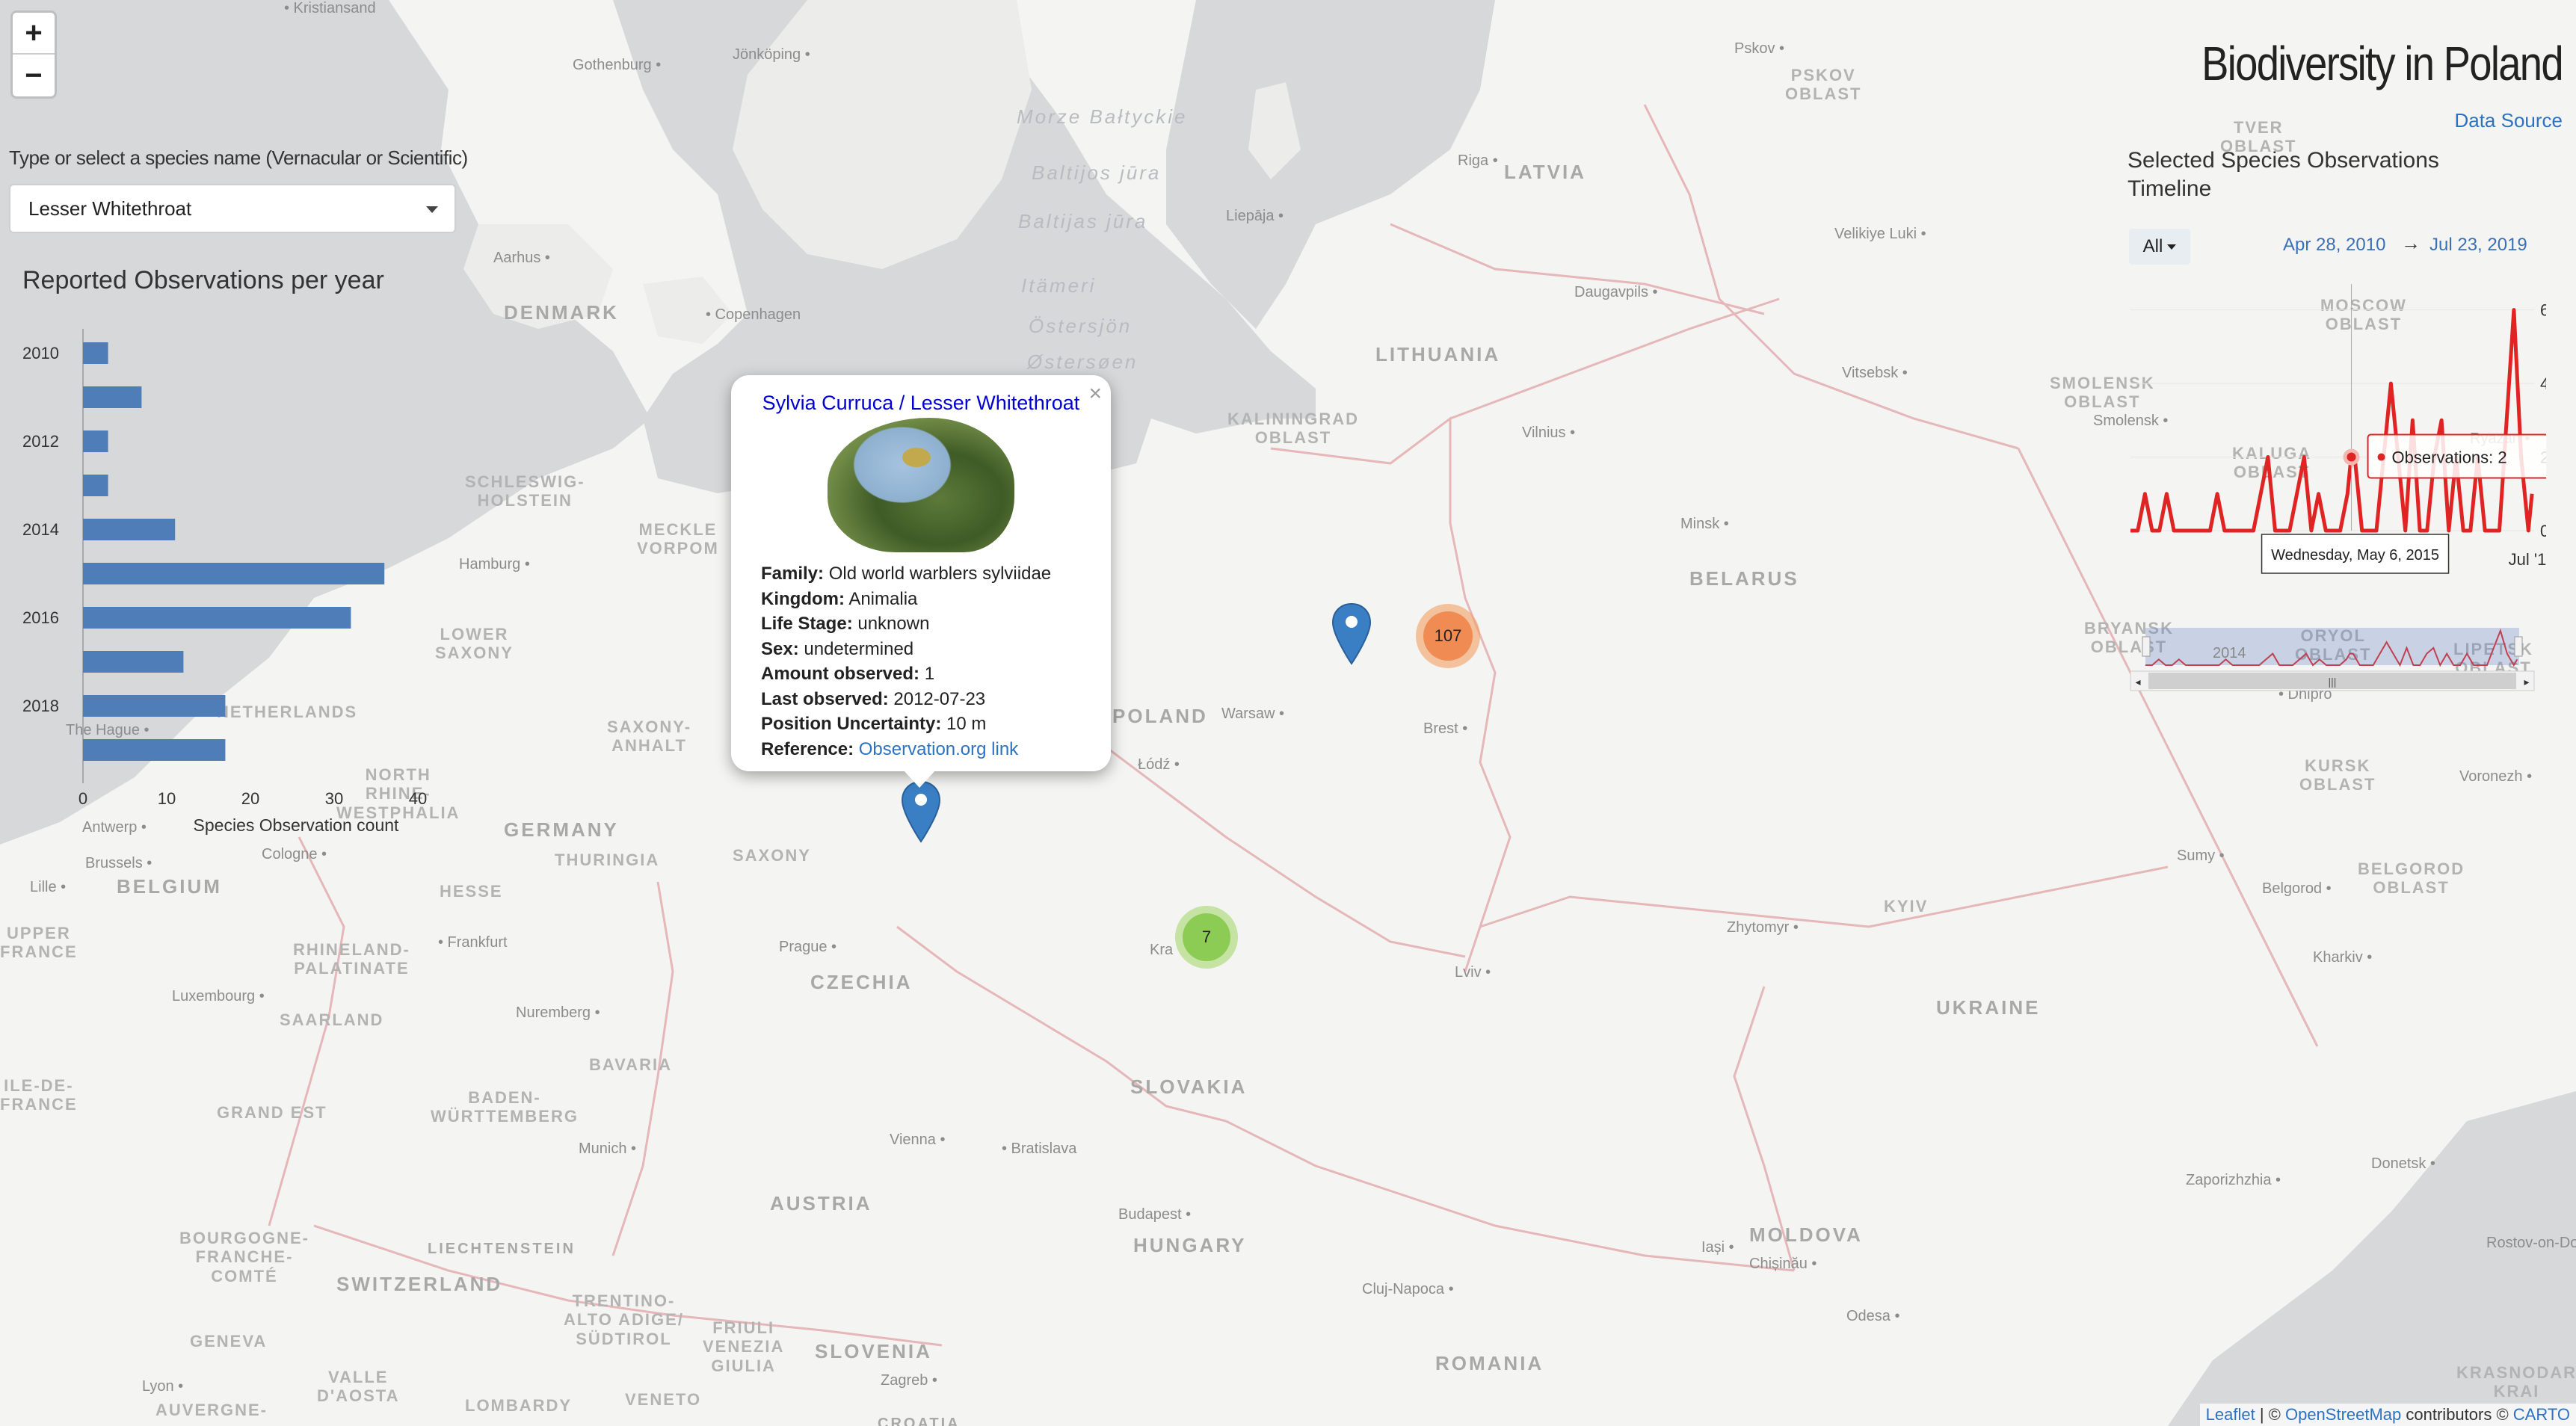 The image size is (2576, 1426). What do you see at coordinates (2351, 457) in the screenshot?
I see `hover-point` at bounding box center [2351, 457].